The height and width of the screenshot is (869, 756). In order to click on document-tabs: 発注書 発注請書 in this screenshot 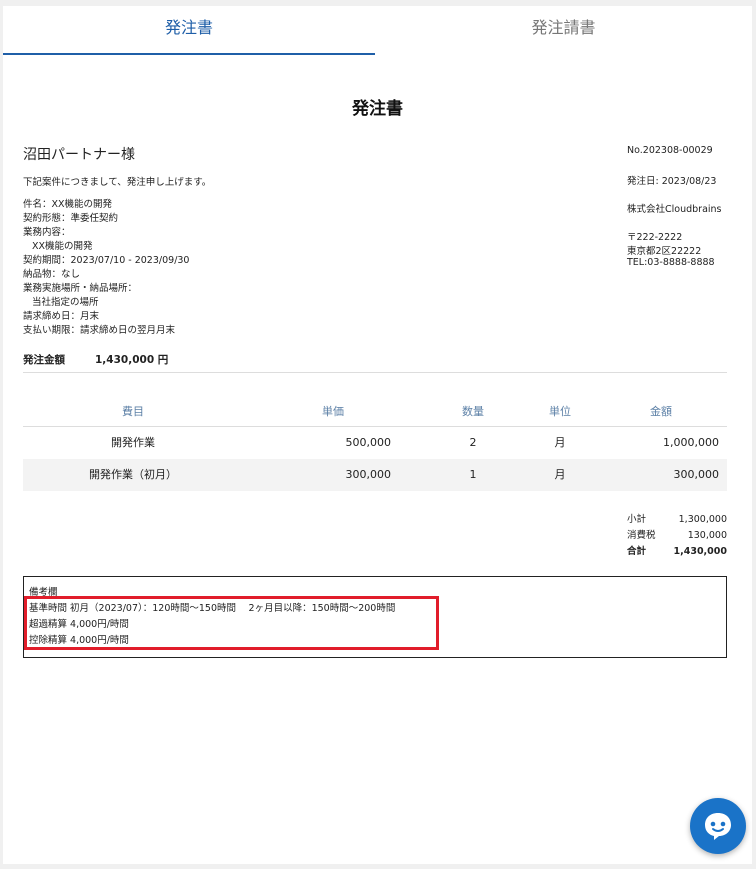, I will do `click(377, 30)`.